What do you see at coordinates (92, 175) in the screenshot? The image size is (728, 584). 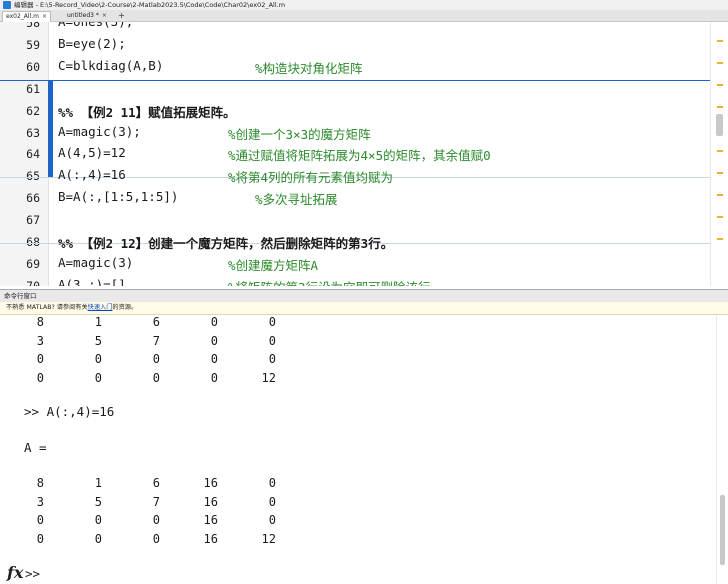 I see `code-text: A(:,4)=16` at bounding box center [92, 175].